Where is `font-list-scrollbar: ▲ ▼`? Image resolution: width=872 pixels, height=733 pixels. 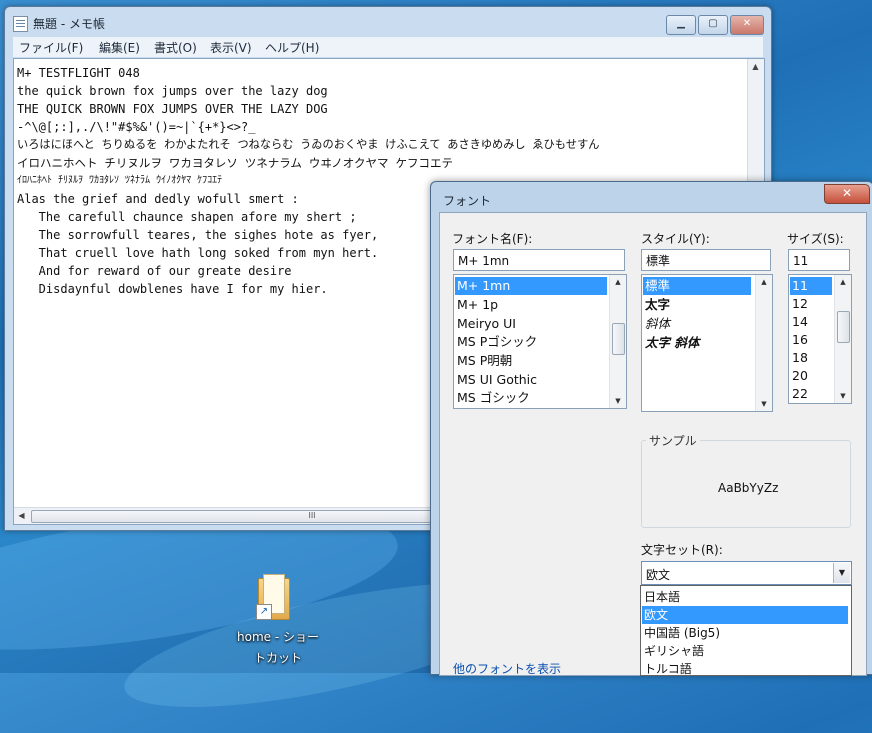 font-list-scrollbar: ▲ ▼ is located at coordinates (617, 341).